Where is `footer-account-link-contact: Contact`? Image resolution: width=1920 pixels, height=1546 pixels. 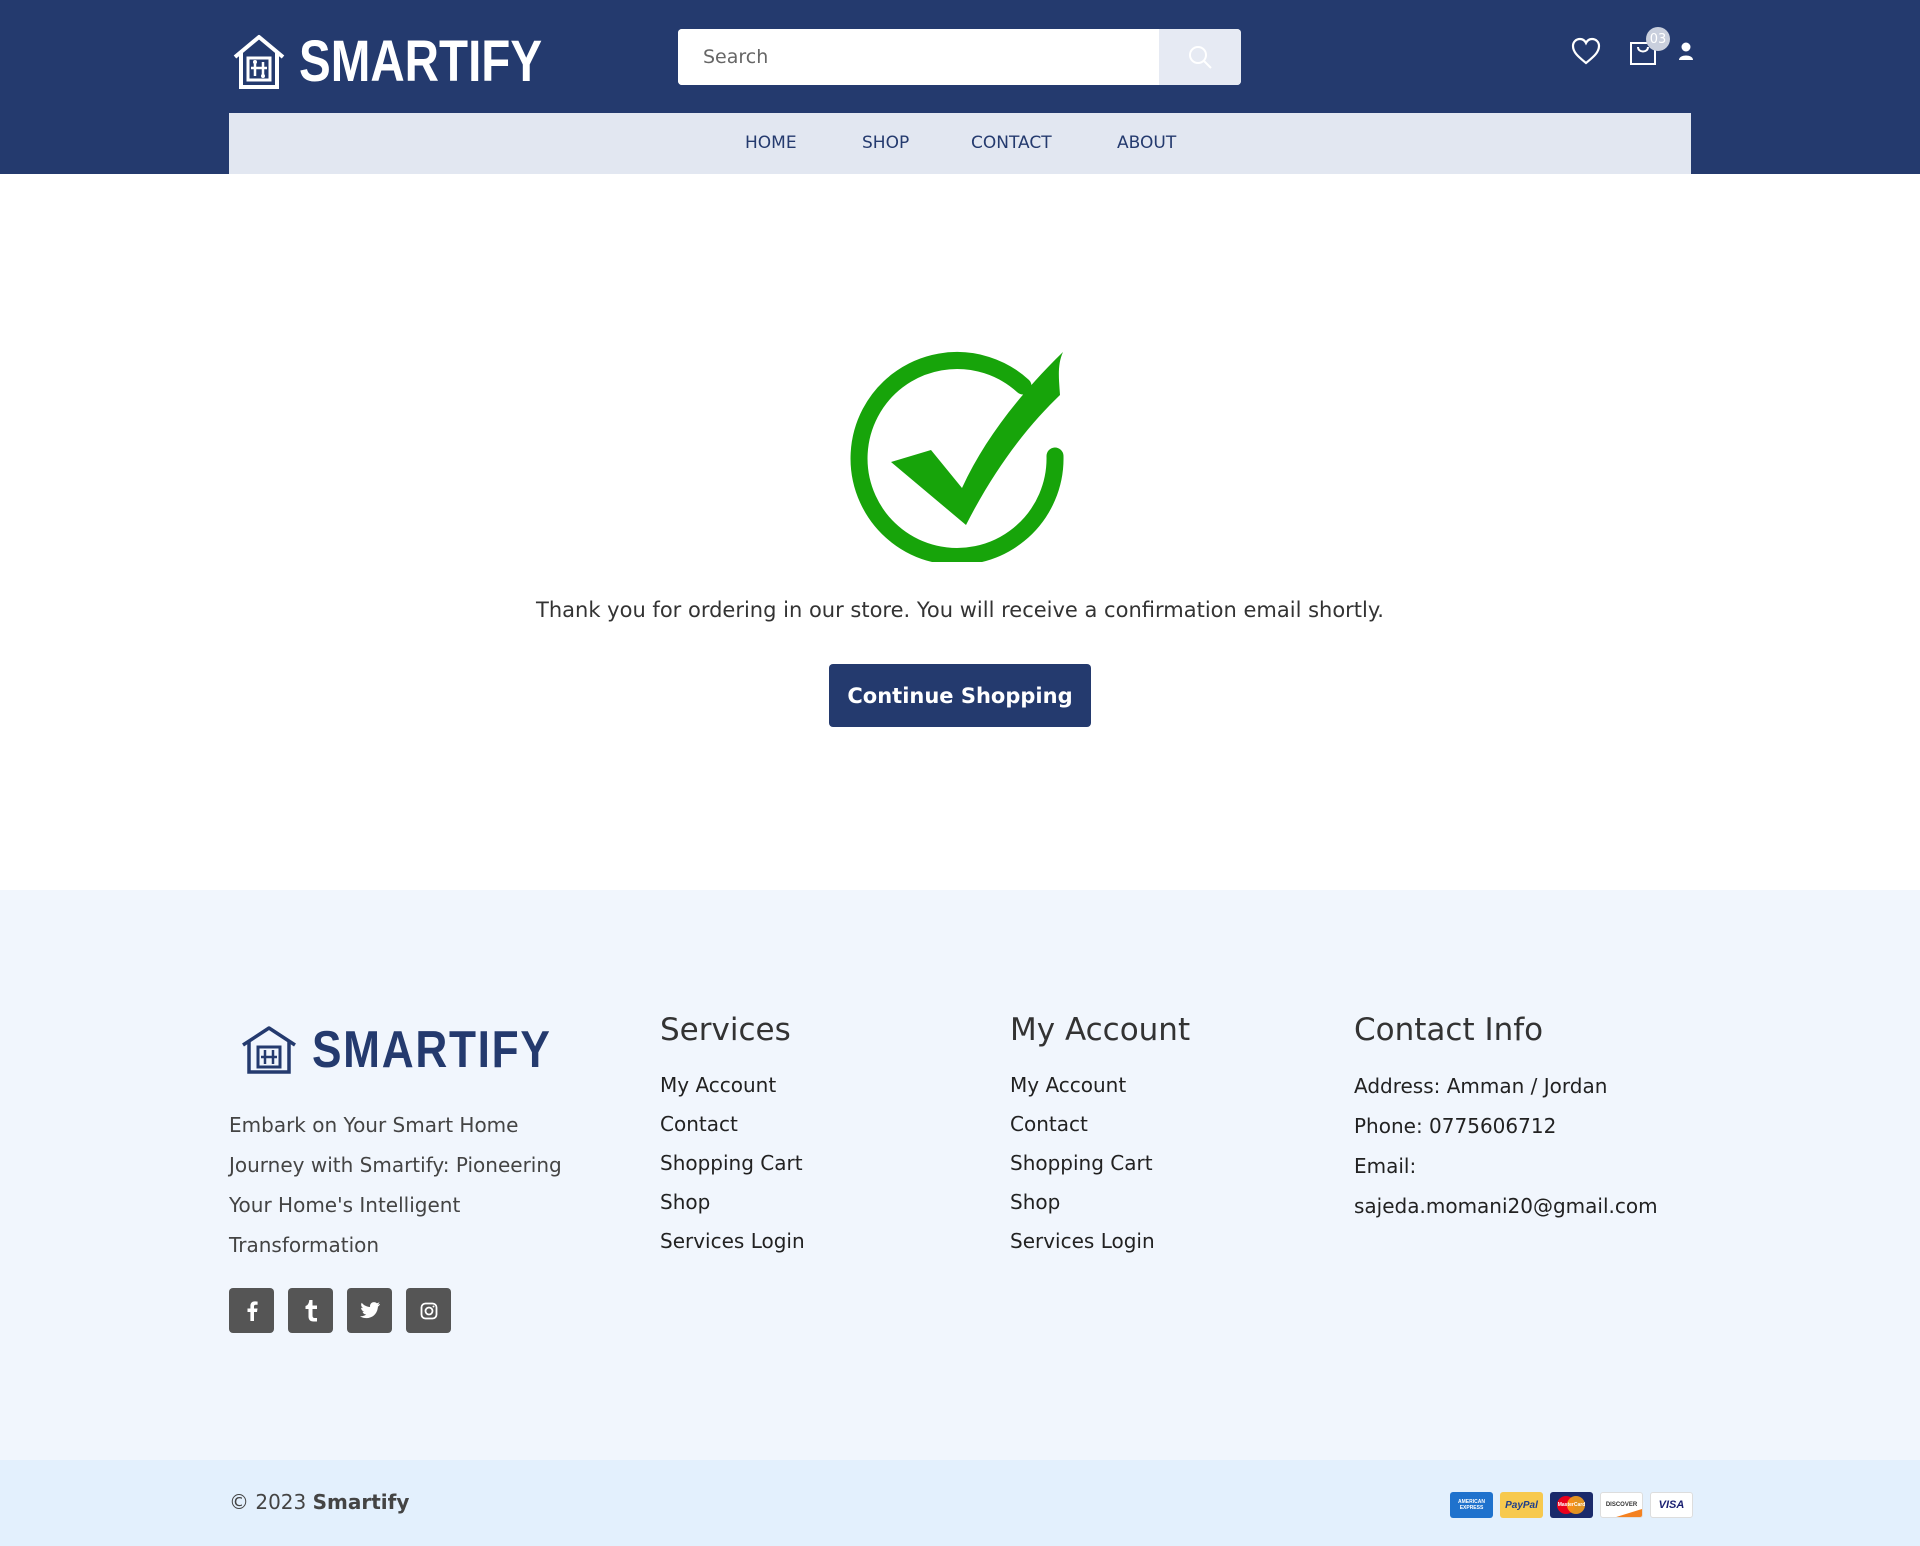
footer-account-link-contact: Contact is located at coordinates (1100, 1124).